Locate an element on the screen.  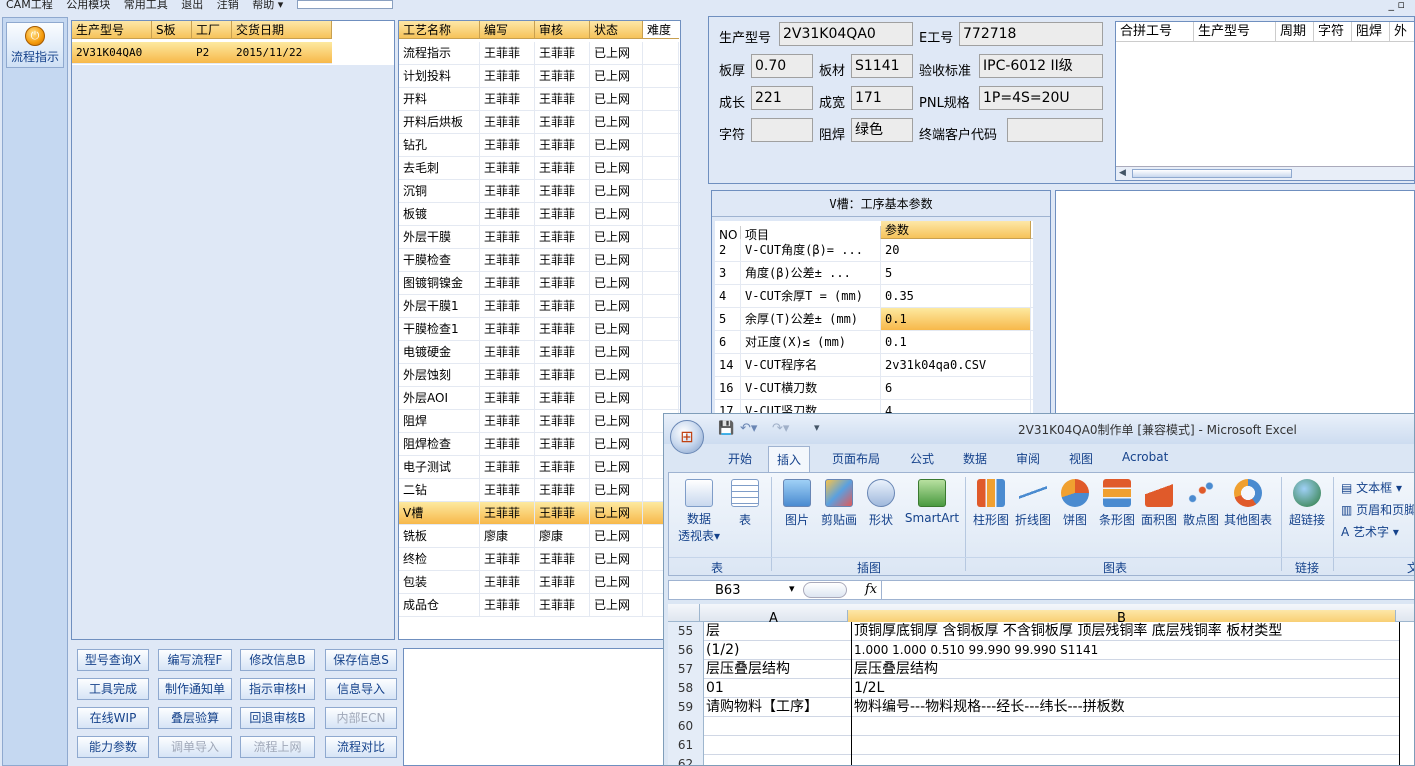
field-cust is located at coordinates (1055, 130).